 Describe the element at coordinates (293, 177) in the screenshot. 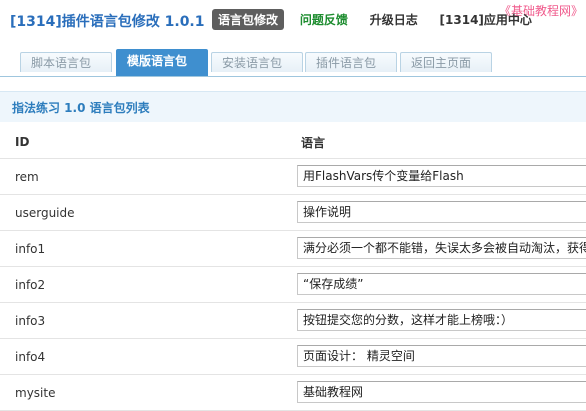

I see `table-row: rem 用FlashVars传个变量给Flash` at that location.